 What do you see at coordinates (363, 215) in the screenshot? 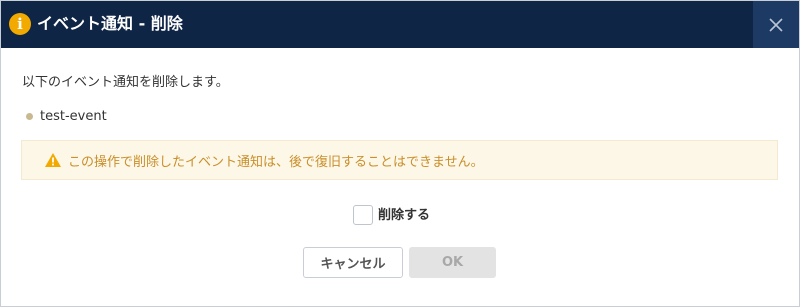
I see `confirm-delete-checkbox` at bounding box center [363, 215].